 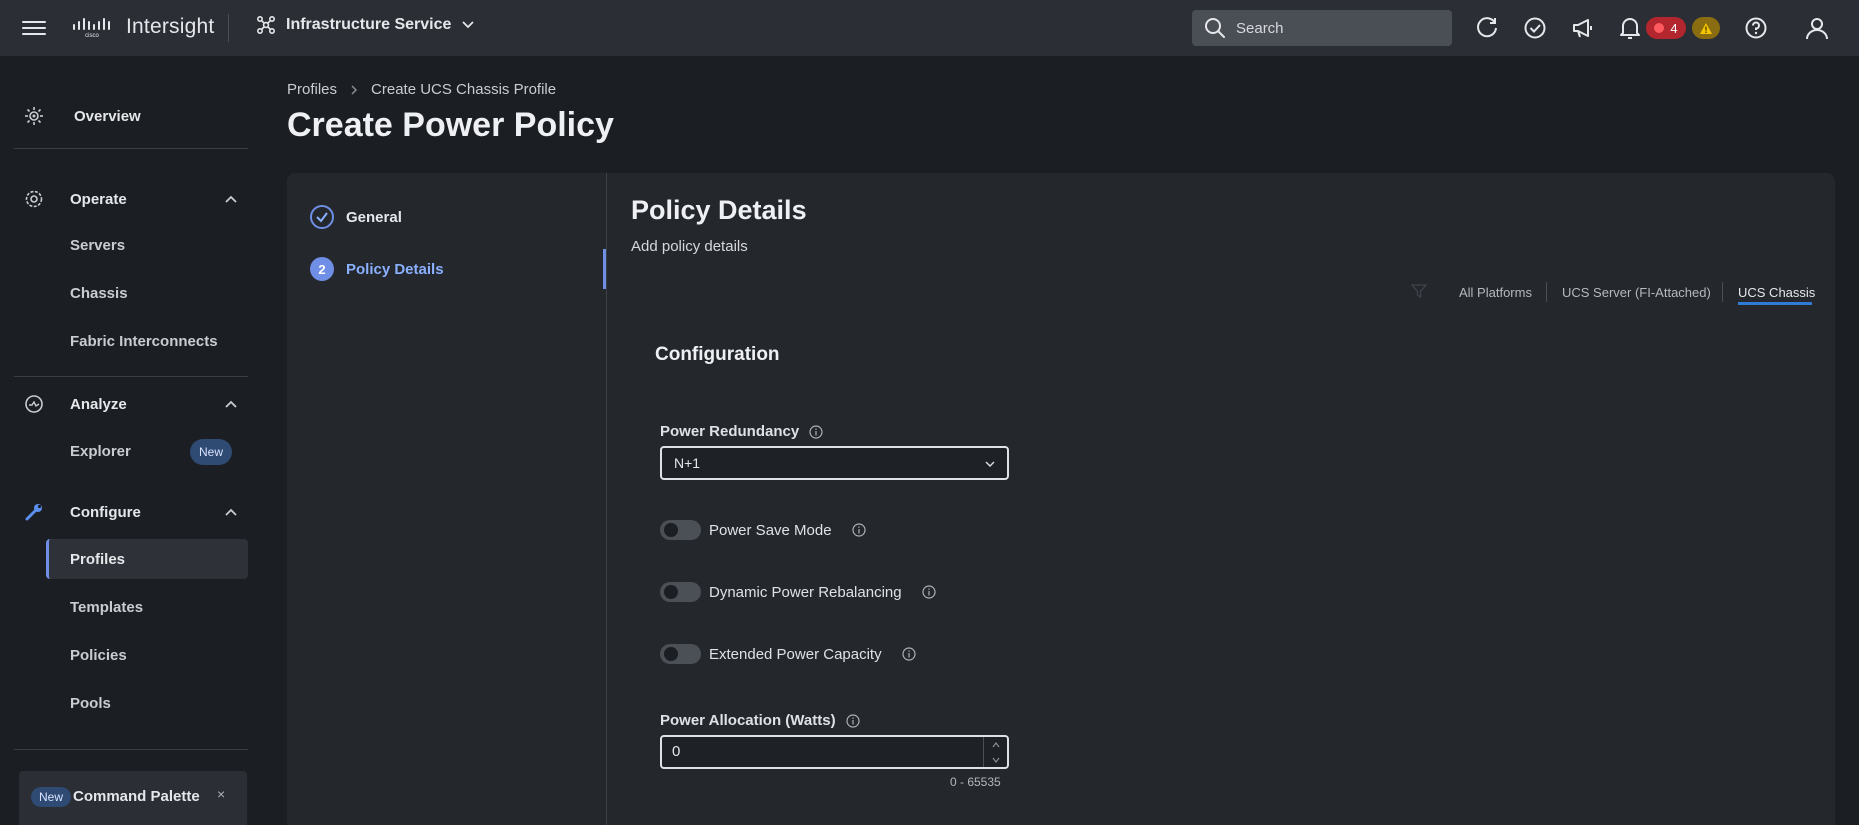 I want to click on command-palette-banner: New Command Palette ×, so click(x=133, y=798).